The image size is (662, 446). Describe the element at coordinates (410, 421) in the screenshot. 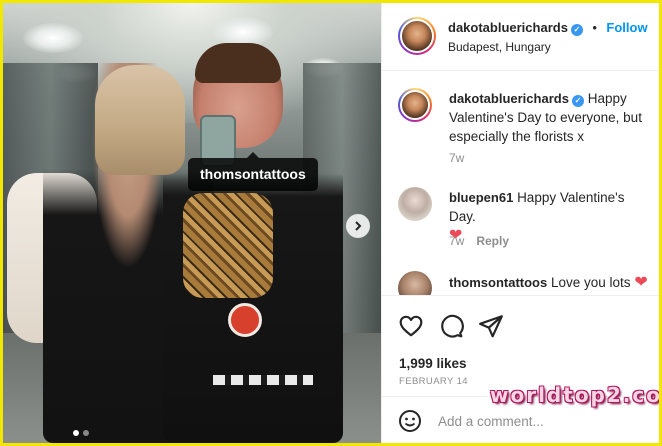

I see `smiley-icon` at that location.